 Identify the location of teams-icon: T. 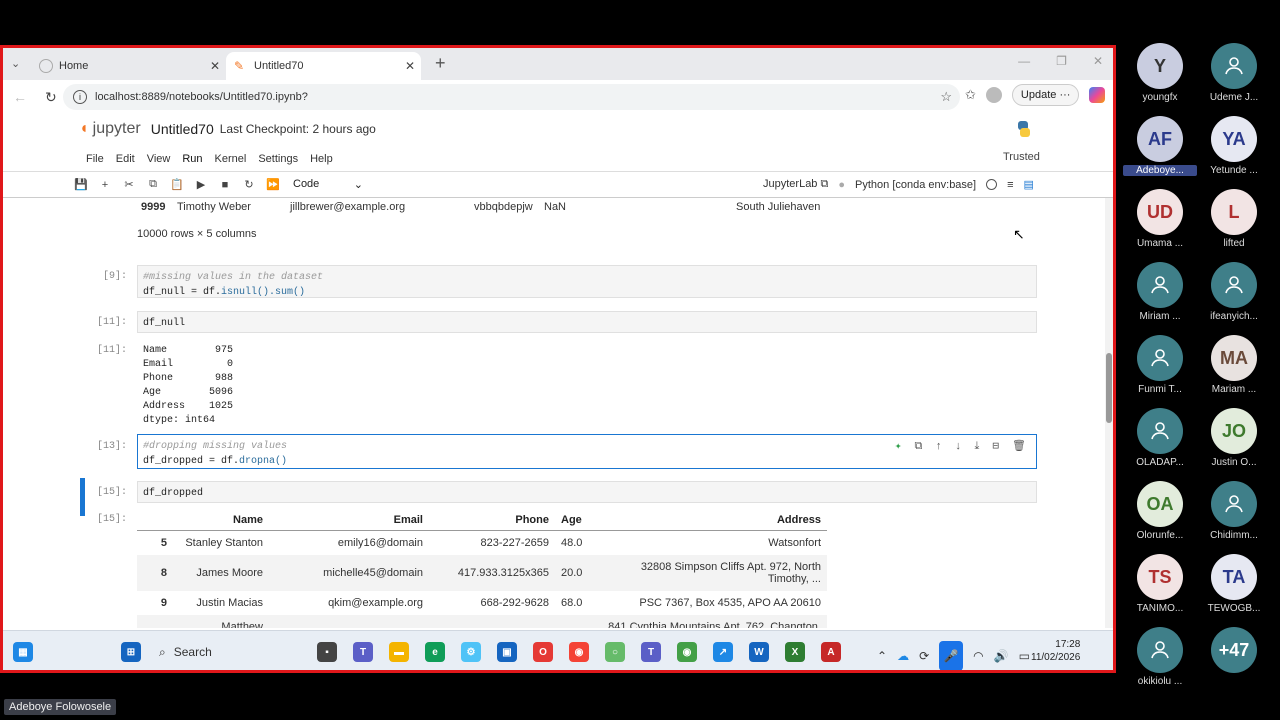
(363, 652).